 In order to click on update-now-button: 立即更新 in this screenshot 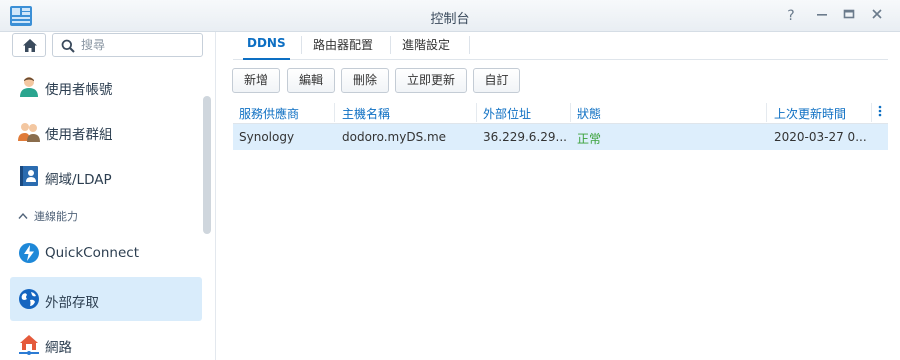, I will do `click(431, 80)`.